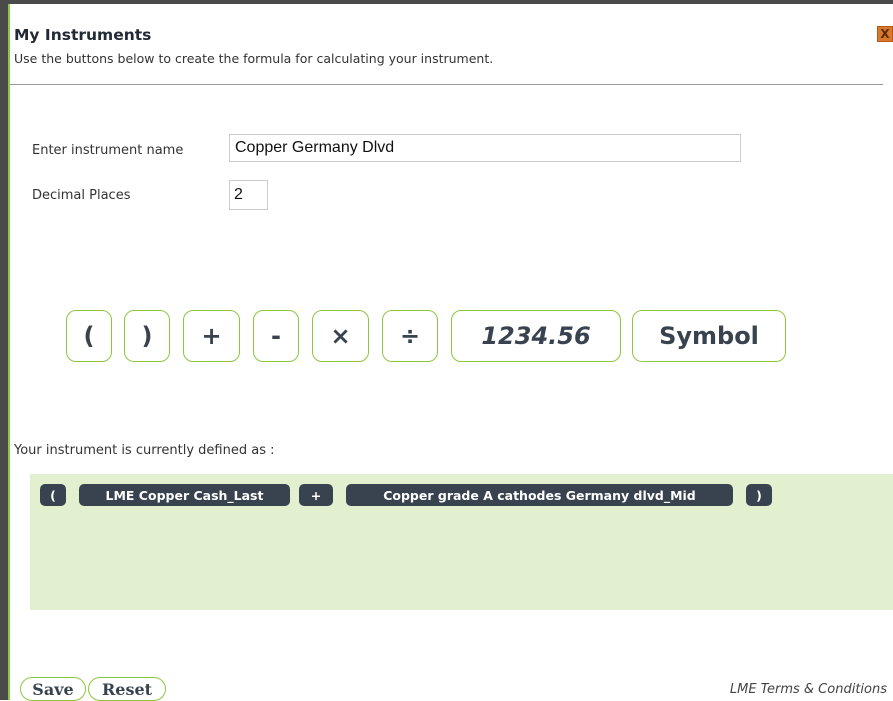  What do you see at coordinates (53, 495) in the screenshot?
I see `formula-token: (` at bounding box center [53, 495].